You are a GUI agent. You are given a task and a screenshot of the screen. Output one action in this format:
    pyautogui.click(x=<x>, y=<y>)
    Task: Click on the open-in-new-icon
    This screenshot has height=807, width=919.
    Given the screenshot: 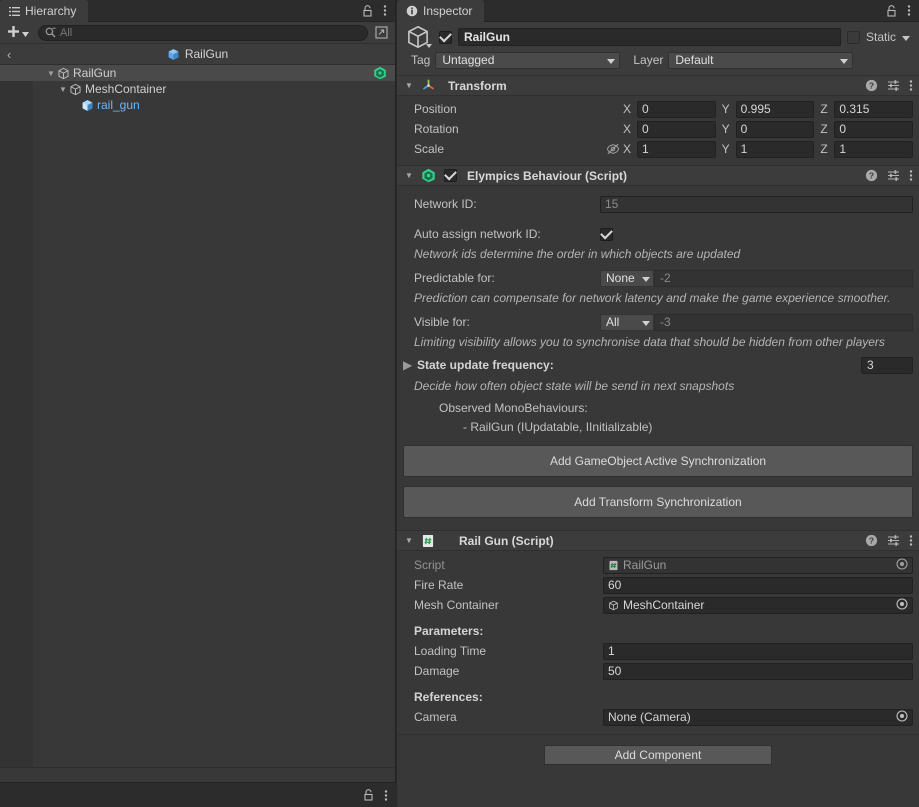 What is the action you would take?
    pyautogui.click(x=381, y=32)
    